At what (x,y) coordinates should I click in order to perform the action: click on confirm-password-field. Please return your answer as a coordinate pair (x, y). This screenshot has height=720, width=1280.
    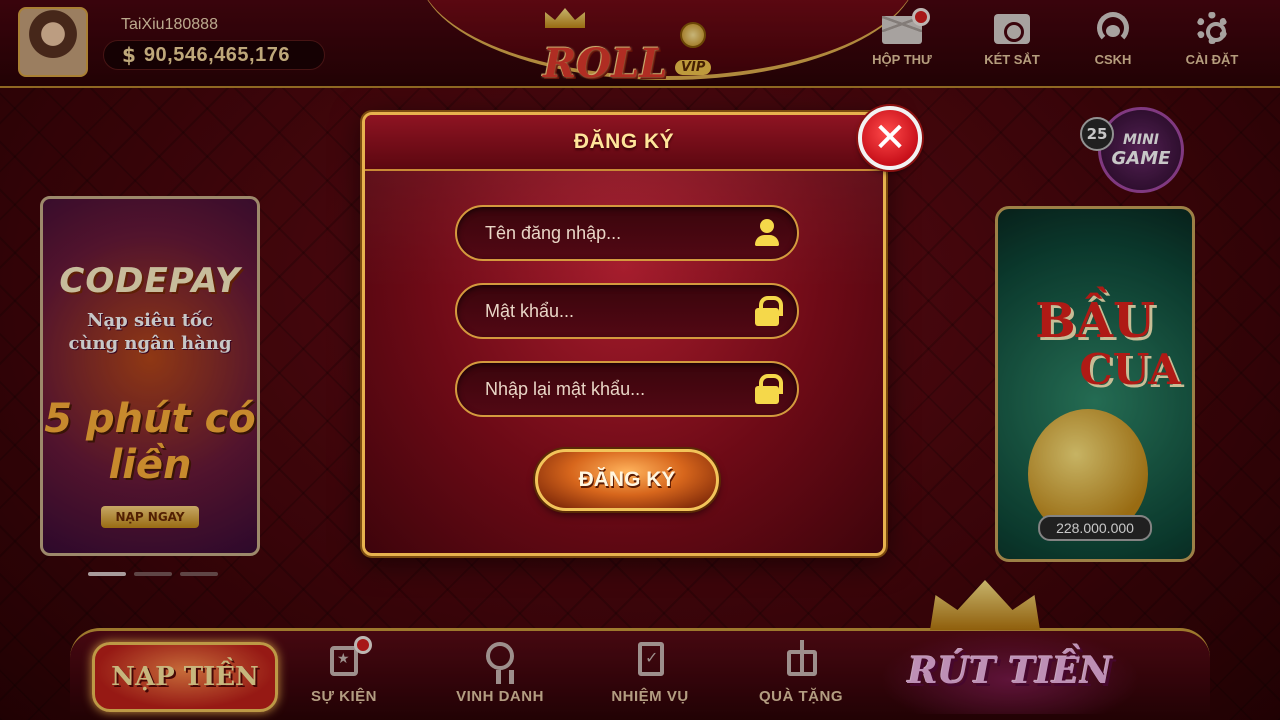
    Looking at the image, I should click on (627, 389).